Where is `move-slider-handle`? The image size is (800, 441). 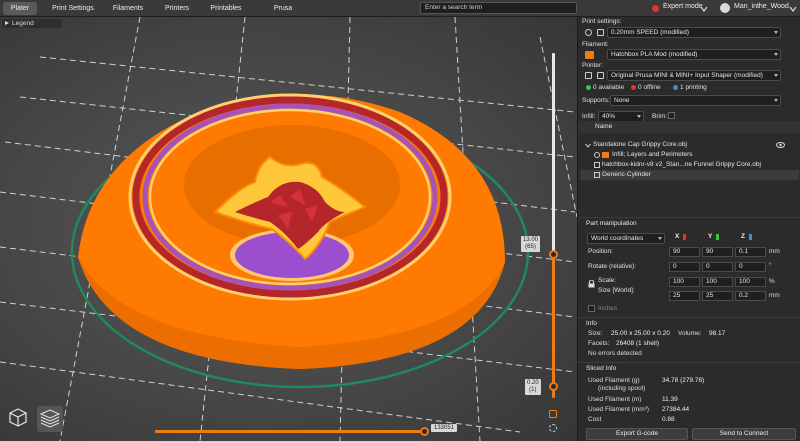
move-slider-handle is located at coordinates (424, 431).